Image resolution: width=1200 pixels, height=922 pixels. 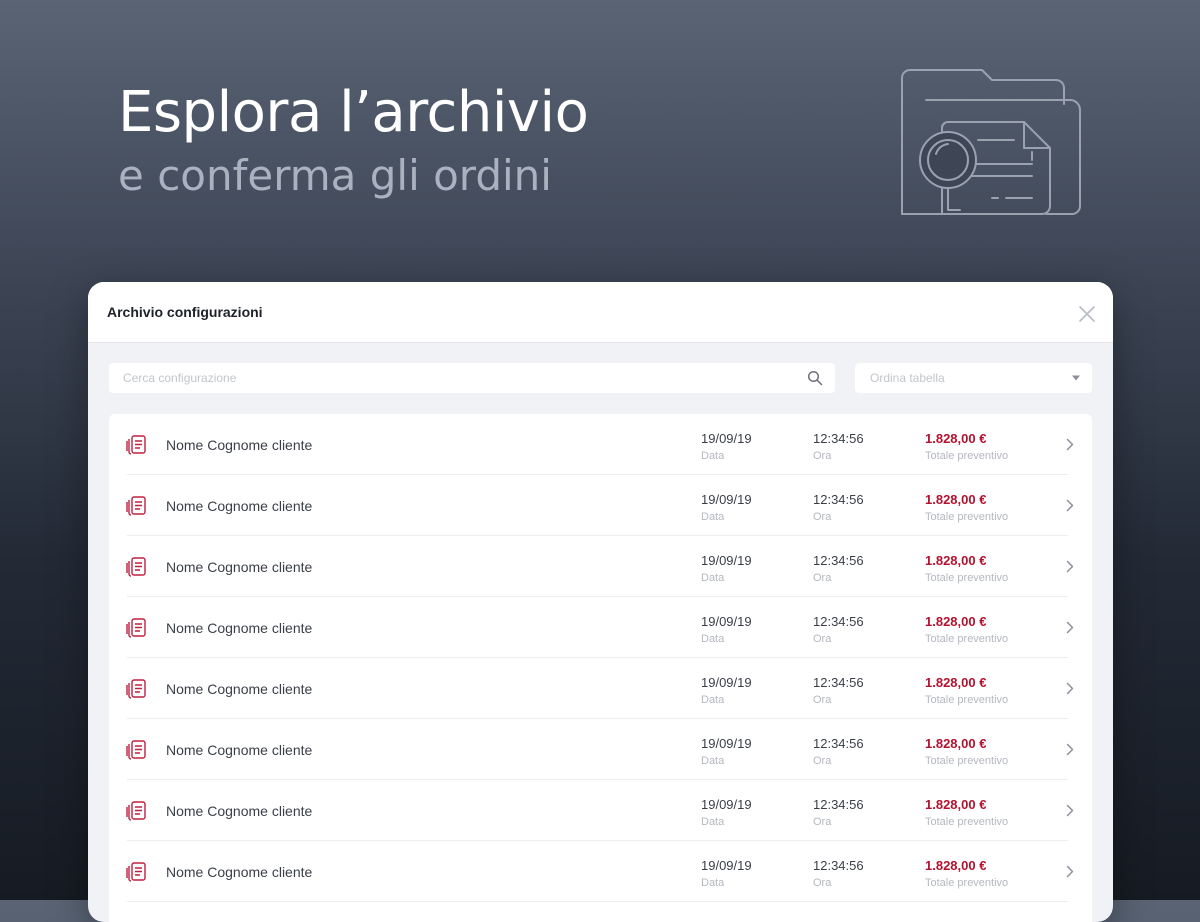 What do you see at coordinates (449, 378) in the screenshot?
I see `search-input` at bounding box center [449, 378].